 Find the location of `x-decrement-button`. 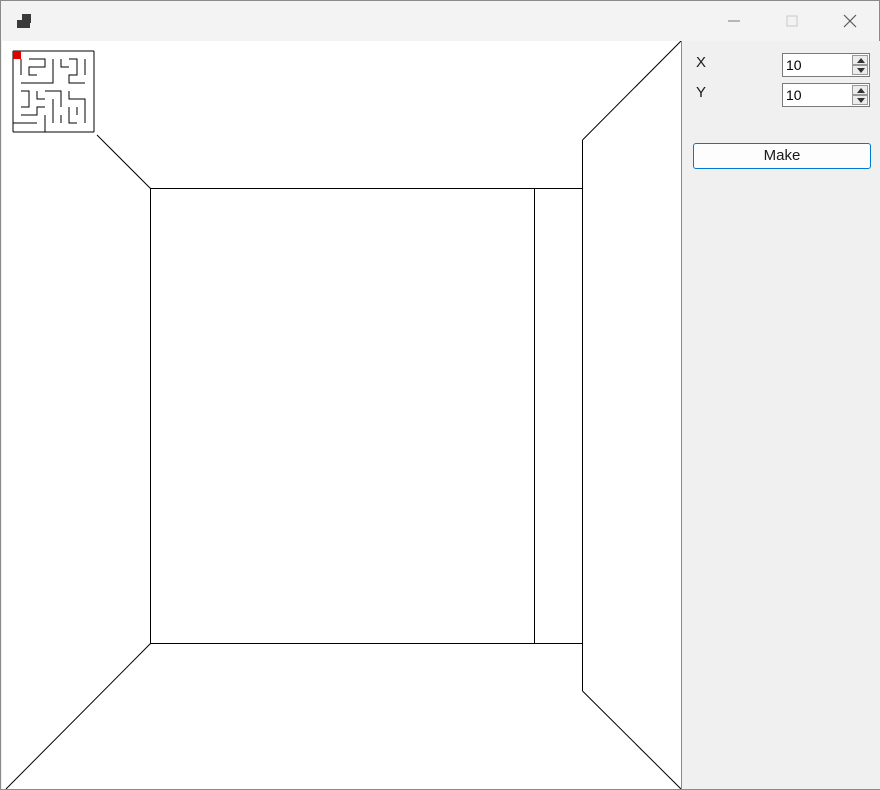

x-decrement-button is located at coordinates (860, 70).